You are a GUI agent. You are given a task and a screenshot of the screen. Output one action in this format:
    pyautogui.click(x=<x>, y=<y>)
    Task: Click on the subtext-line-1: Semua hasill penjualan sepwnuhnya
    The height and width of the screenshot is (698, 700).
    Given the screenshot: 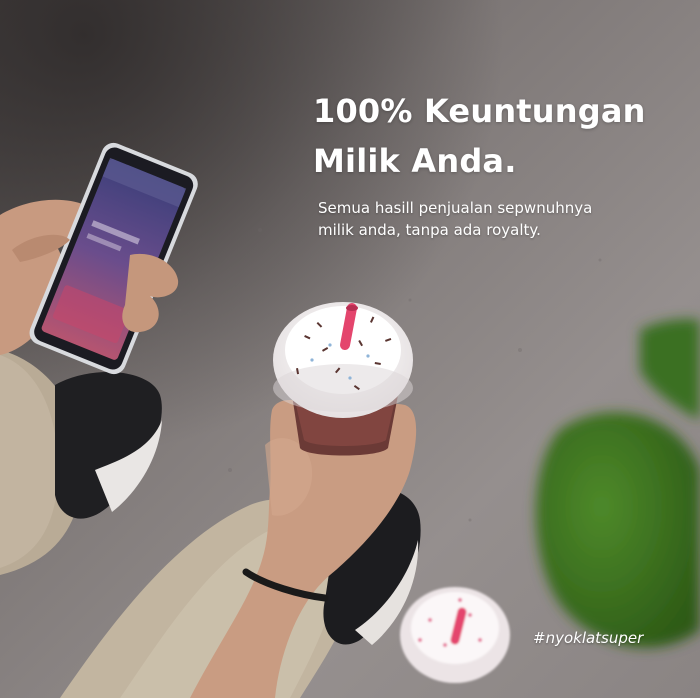 What is the action you would take?
    pyautogui.click(x=455, y=208)
    